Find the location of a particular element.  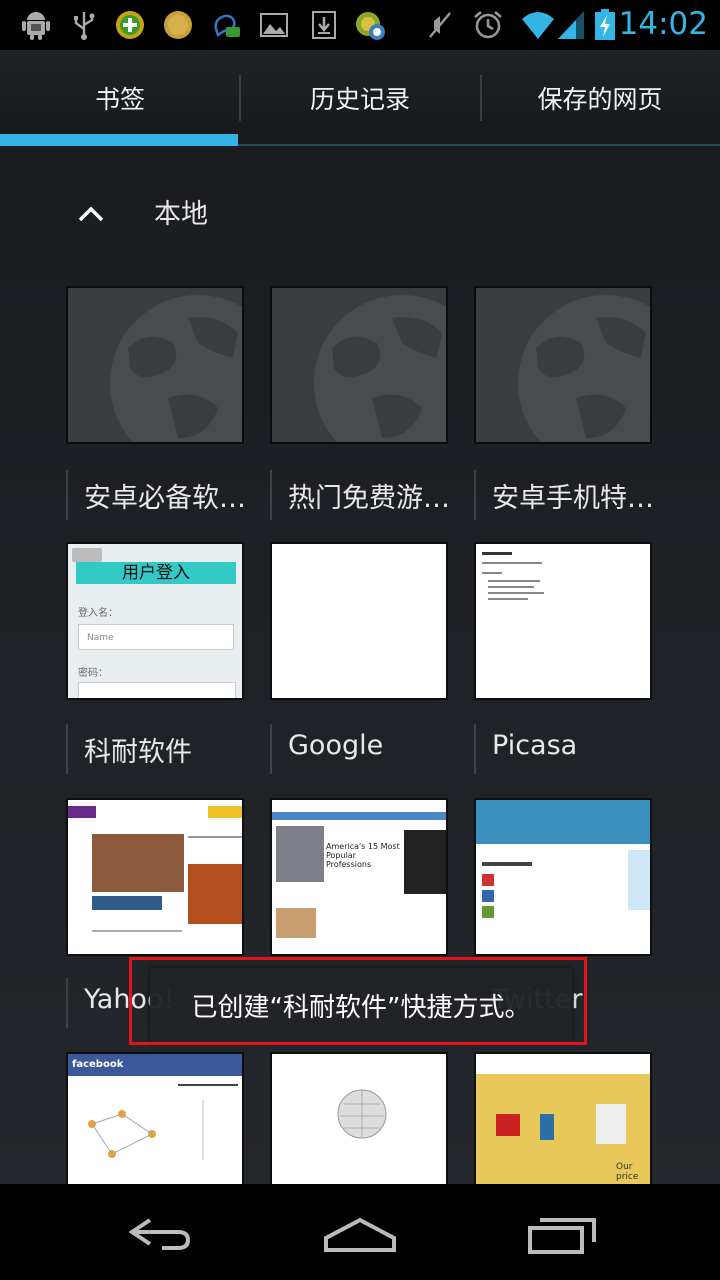

tab-history: 历史记录 is located at coordinates (360, 98).